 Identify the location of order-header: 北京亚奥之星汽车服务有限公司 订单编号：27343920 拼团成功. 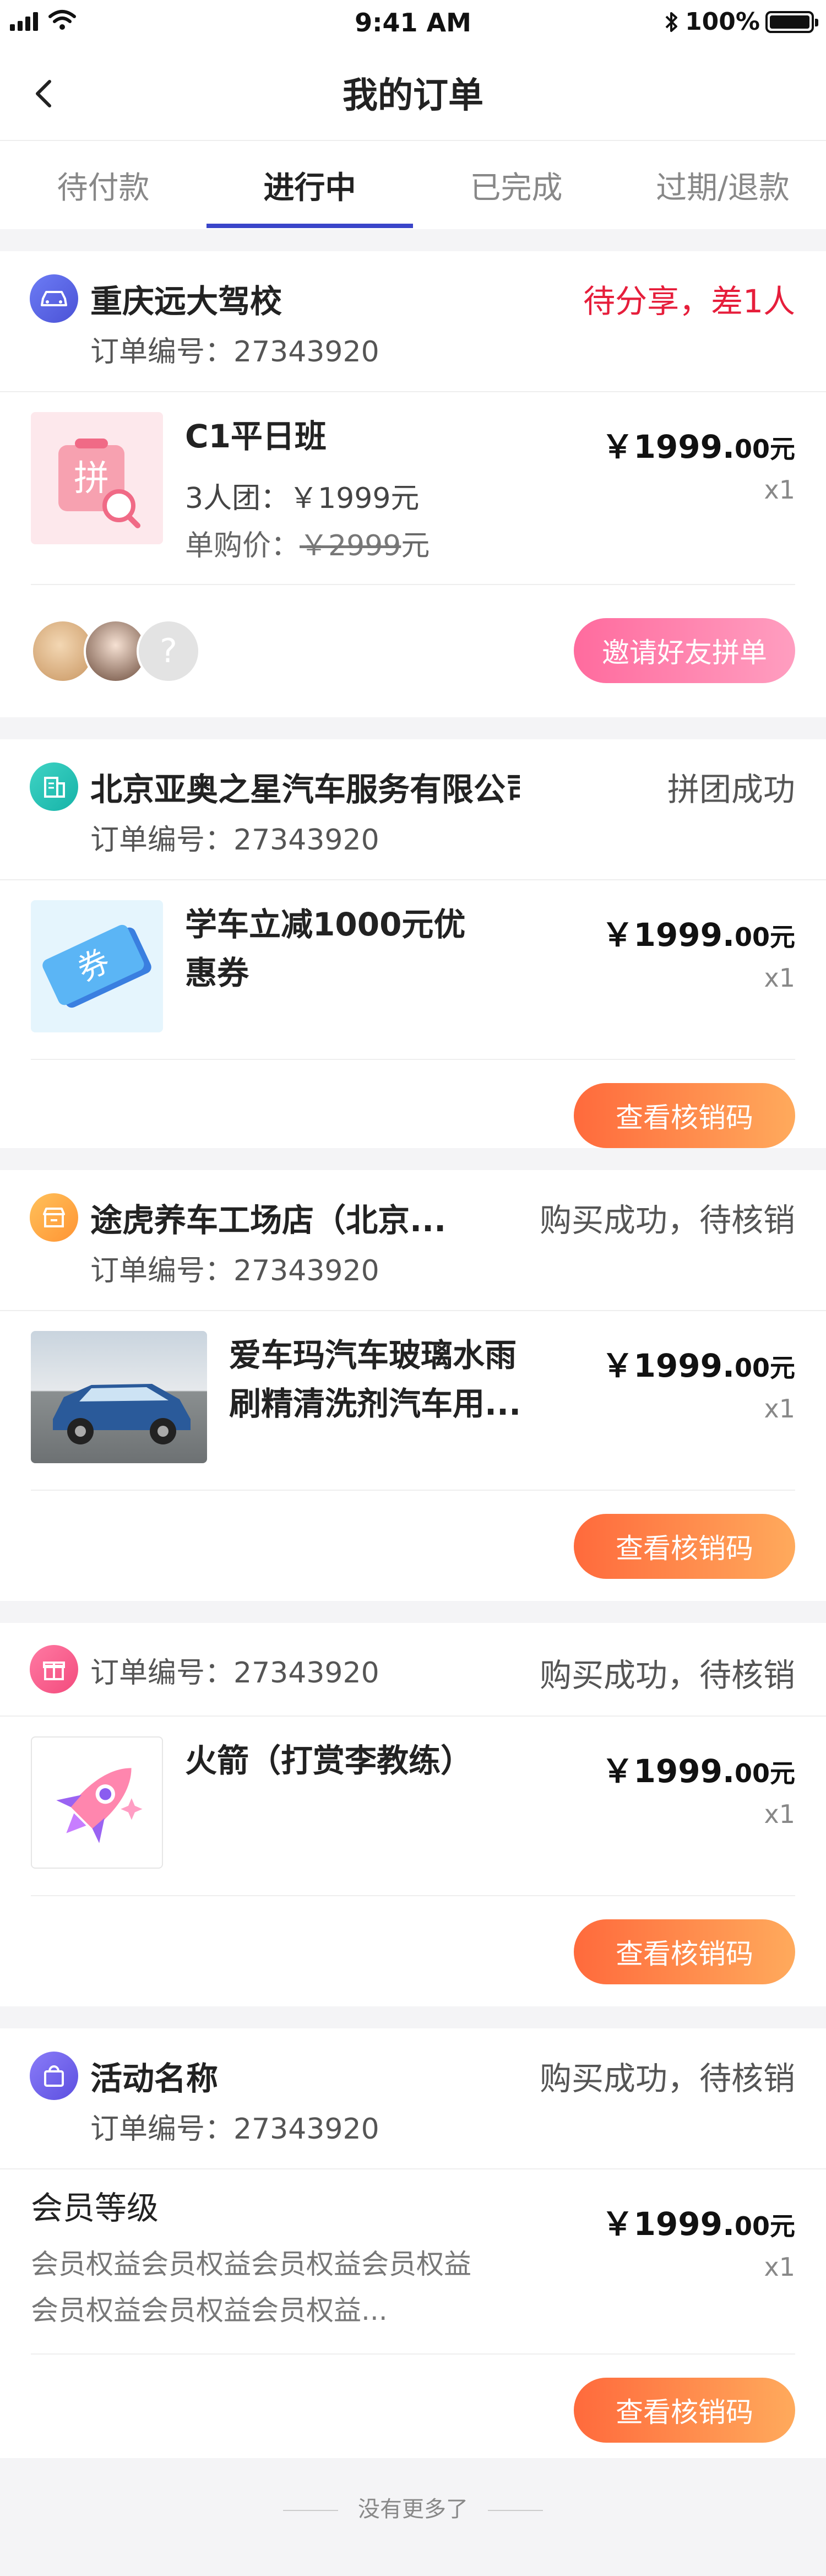
(413, 810).